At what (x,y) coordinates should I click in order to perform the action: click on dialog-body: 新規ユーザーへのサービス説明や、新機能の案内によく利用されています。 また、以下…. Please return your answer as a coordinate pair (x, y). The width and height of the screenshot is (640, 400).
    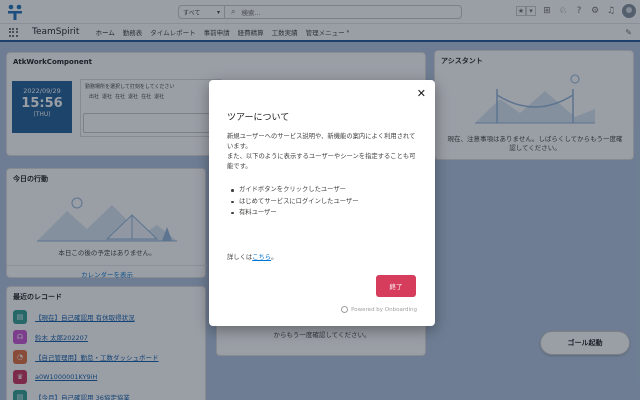
    Looking at the image, I should click on (323, 175).